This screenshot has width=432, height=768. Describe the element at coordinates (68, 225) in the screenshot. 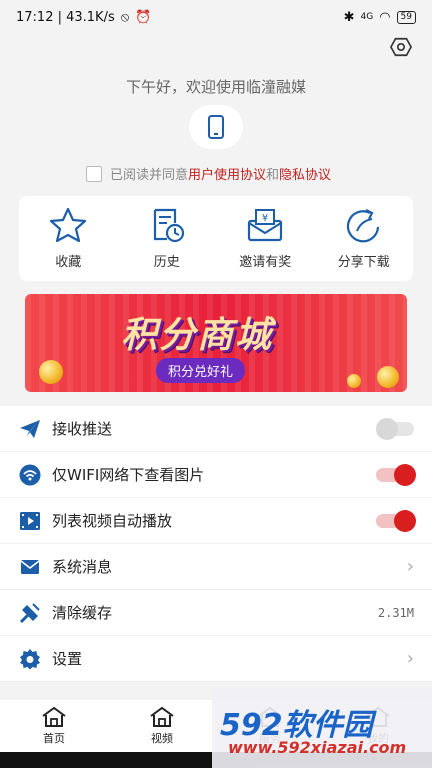

I see `star-icon` at that location.